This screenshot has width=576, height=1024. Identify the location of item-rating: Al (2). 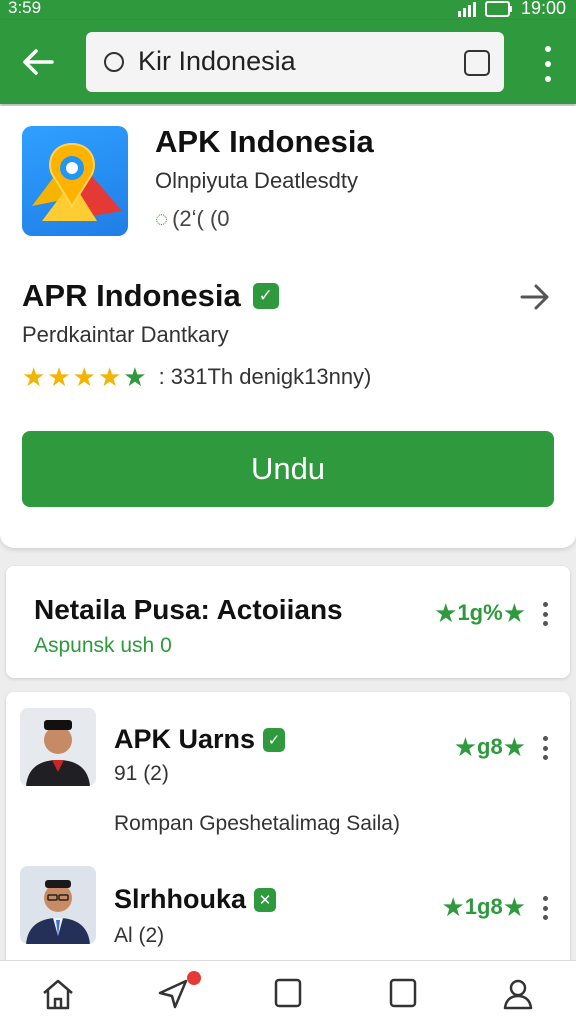
(139, 935).